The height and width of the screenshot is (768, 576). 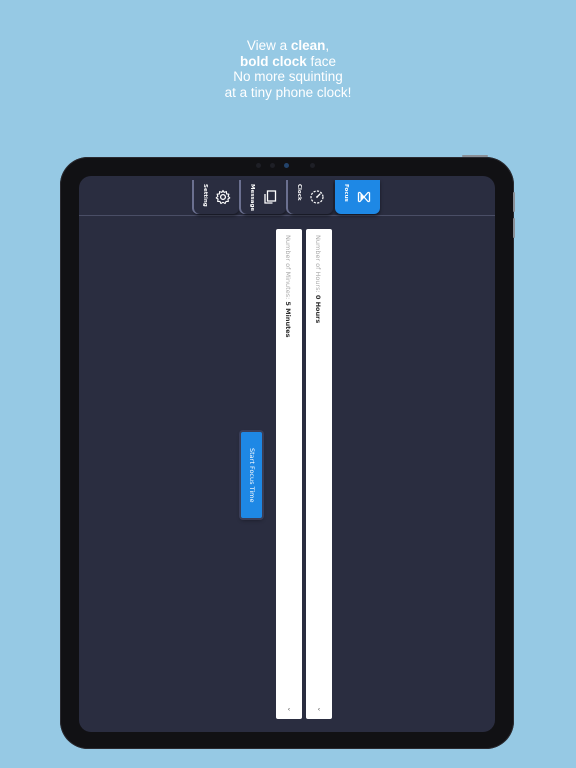 I want to click on tab-message-label: Message, so click(x=252, y=198).